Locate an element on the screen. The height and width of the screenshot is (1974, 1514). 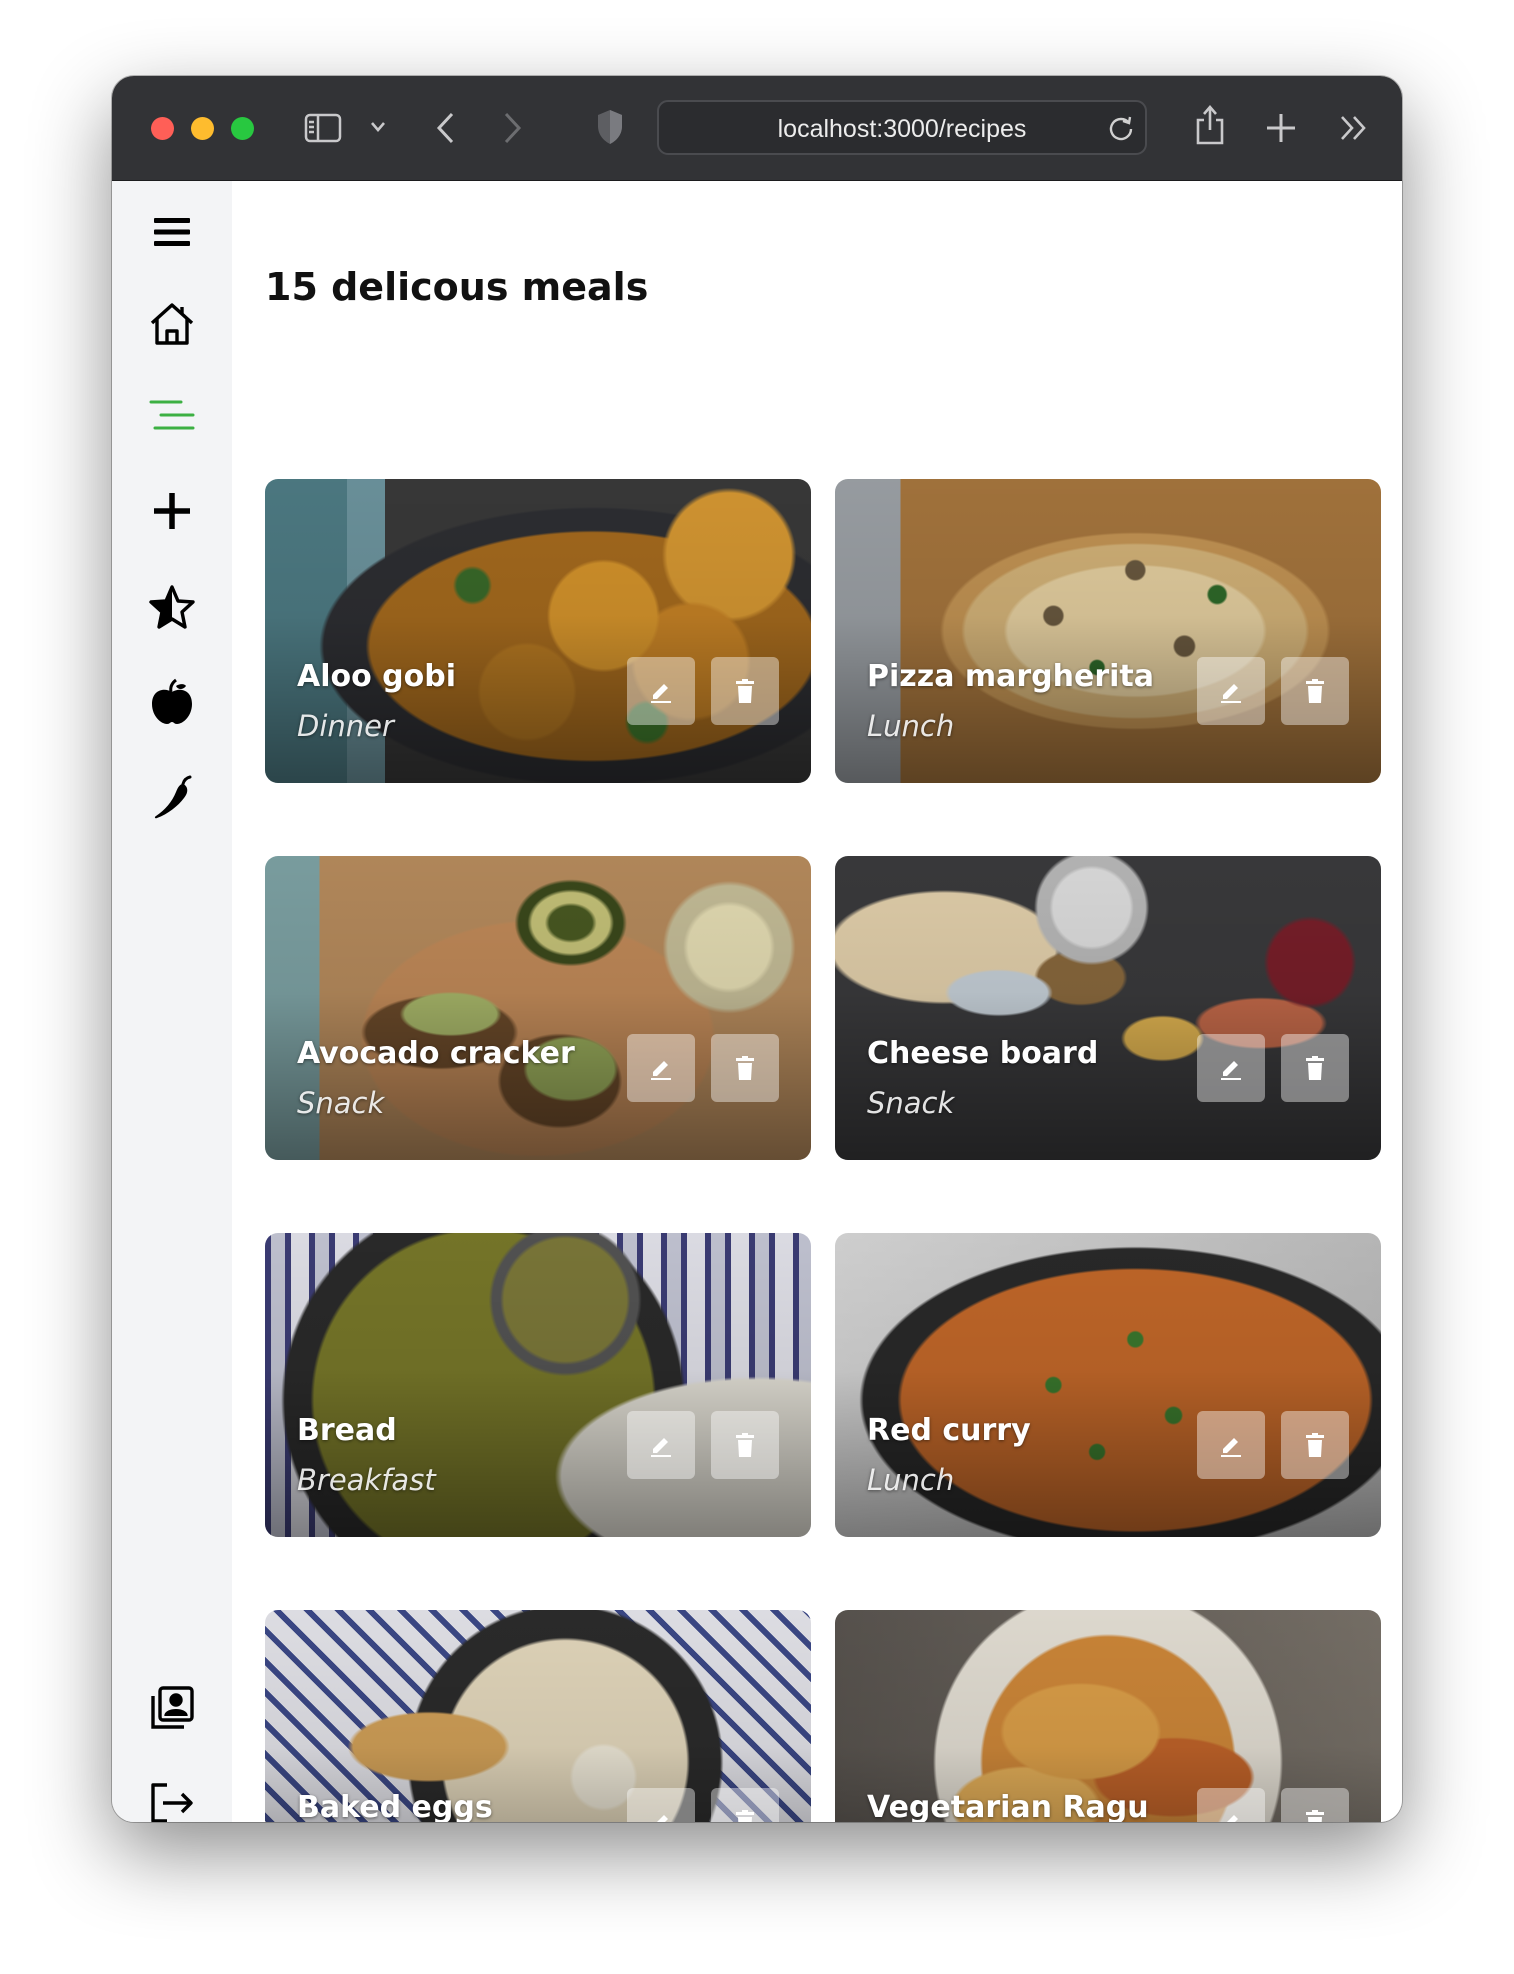
address-bar: localhost:3000/recipes is located at coordinates (902, 127).